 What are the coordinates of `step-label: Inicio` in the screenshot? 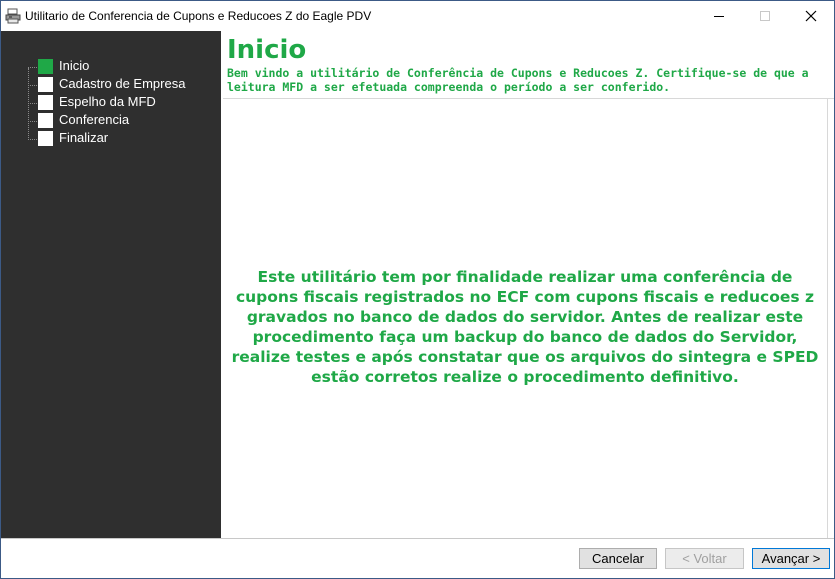 It's located at (74, 65).